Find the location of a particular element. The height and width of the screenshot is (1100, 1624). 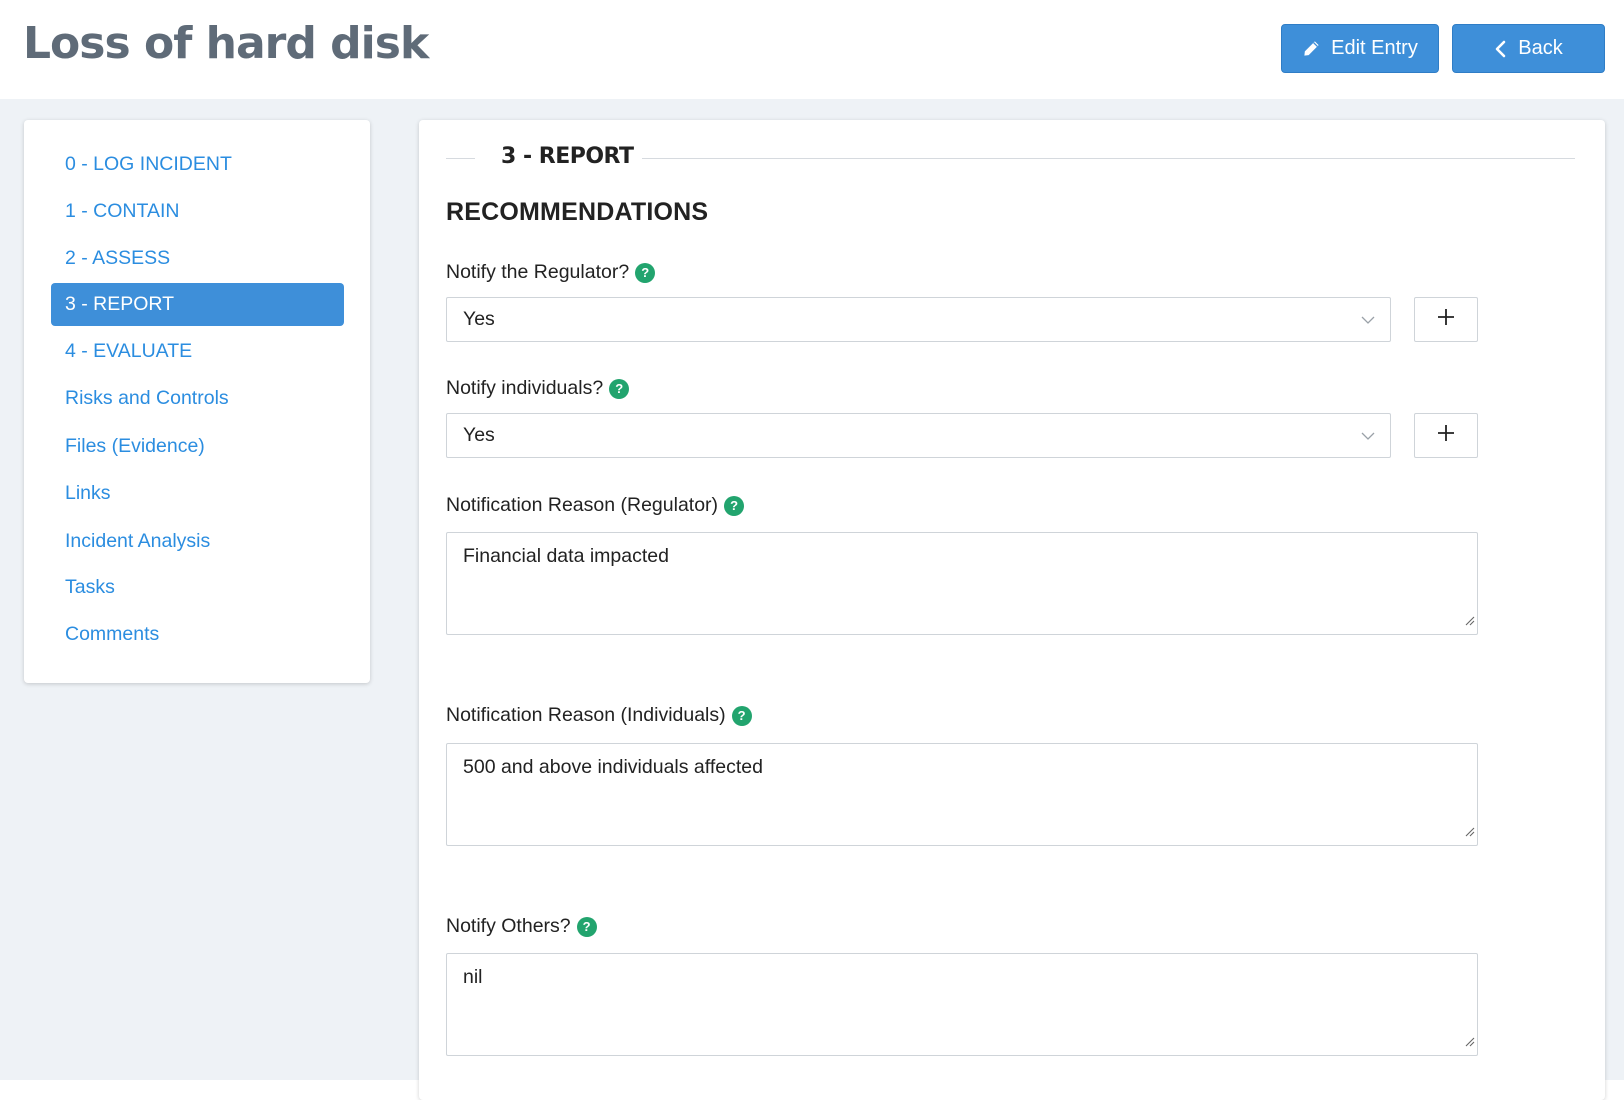

notify-others-label: Notify Others? ? is located at coordinates (521, 926).